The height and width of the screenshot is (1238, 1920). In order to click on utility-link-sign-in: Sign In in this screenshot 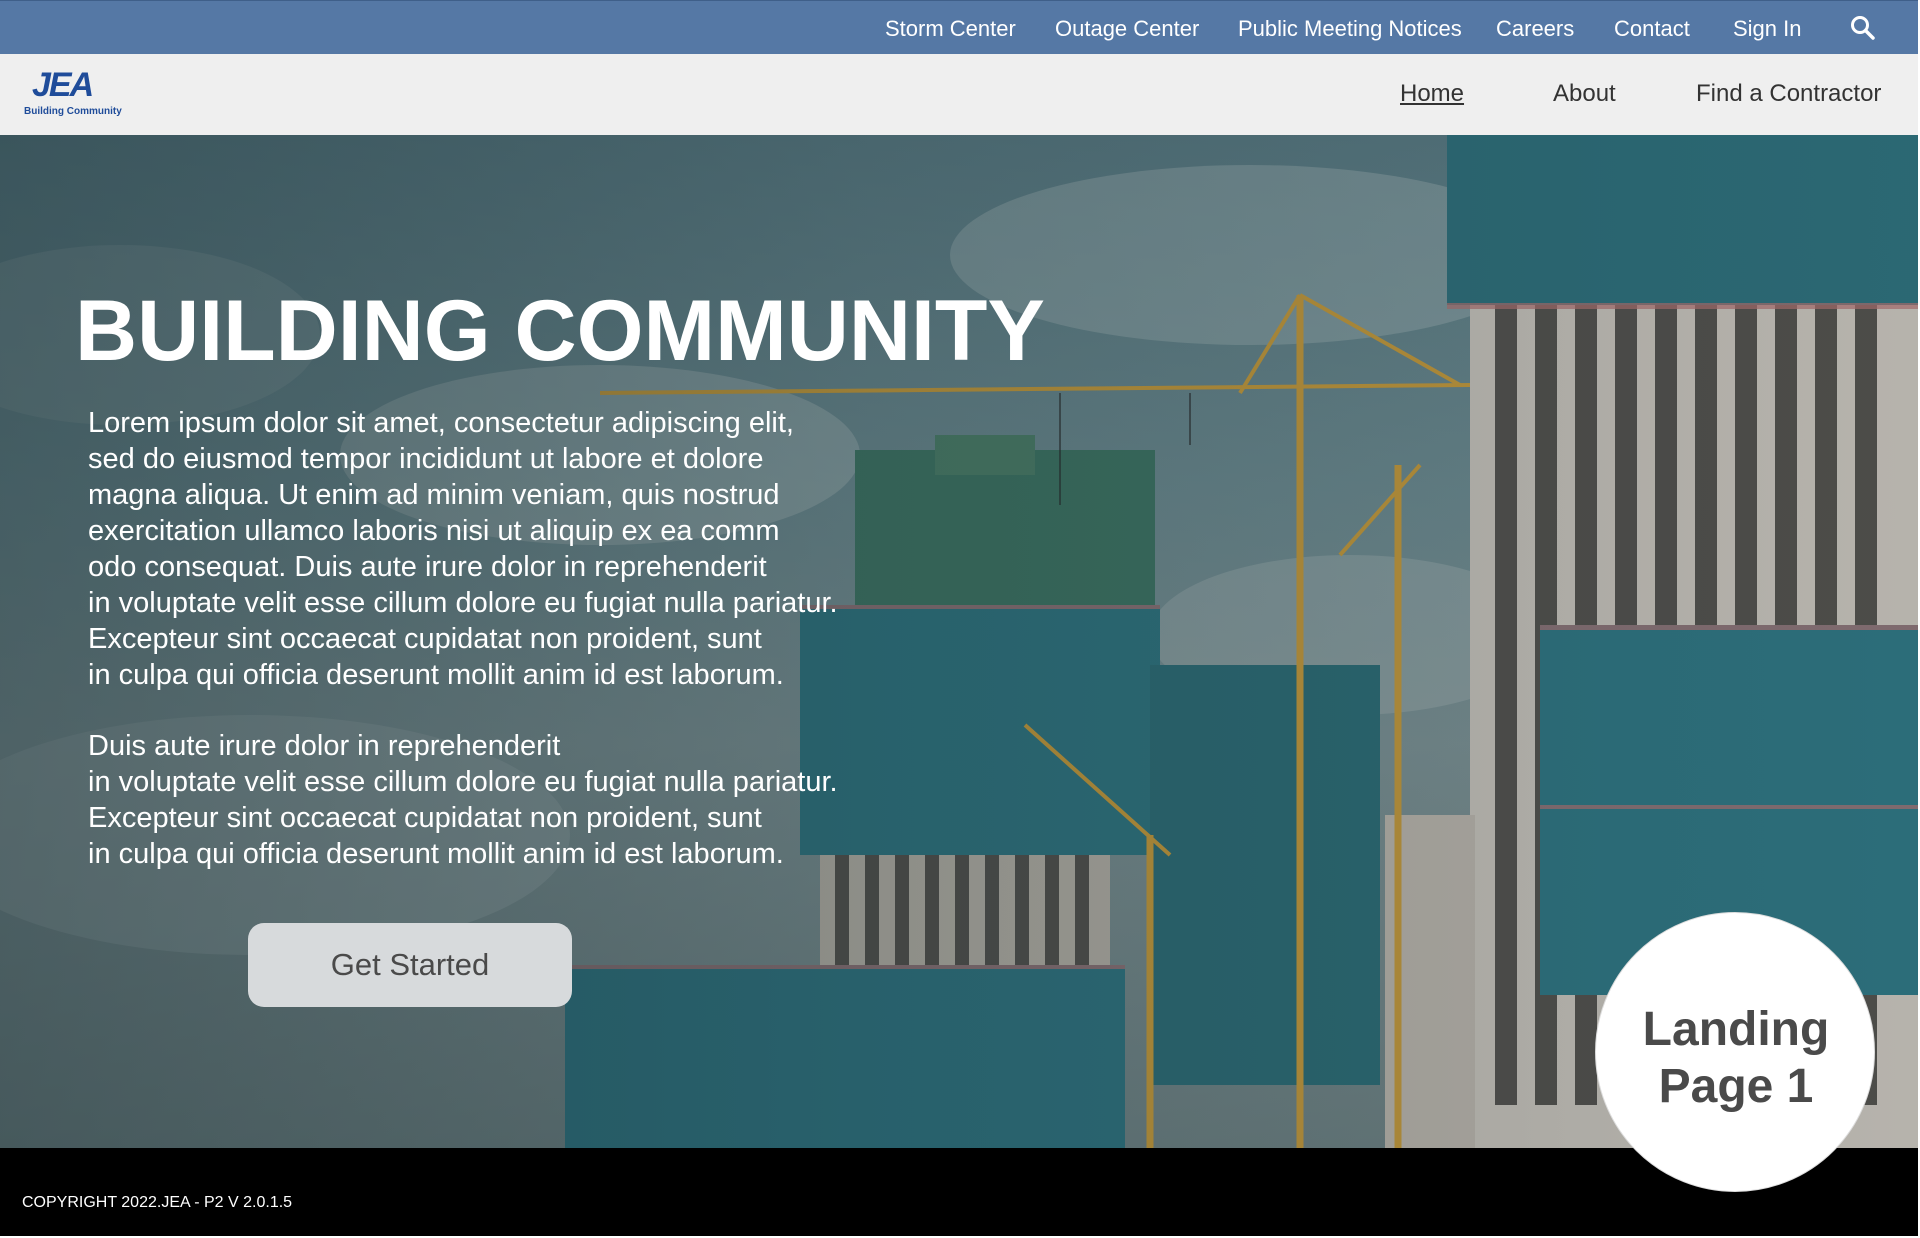, I will do `click(1767, 29)`.